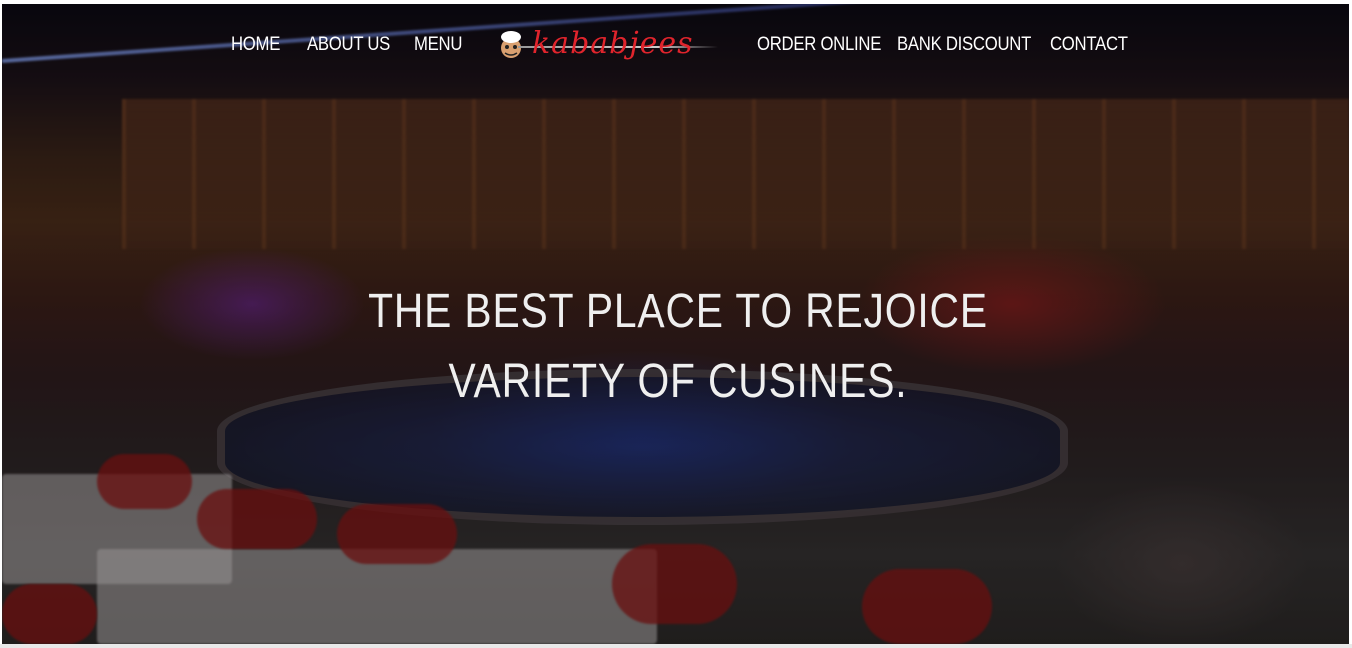  I want to click on hero-title-line-2: VARIETY OF CUSINES., so click(678, 381).